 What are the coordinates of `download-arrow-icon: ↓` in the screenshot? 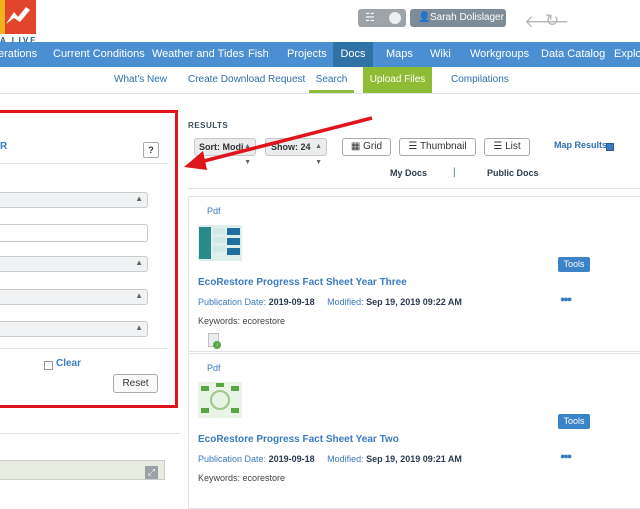 It's located at (217, 345).